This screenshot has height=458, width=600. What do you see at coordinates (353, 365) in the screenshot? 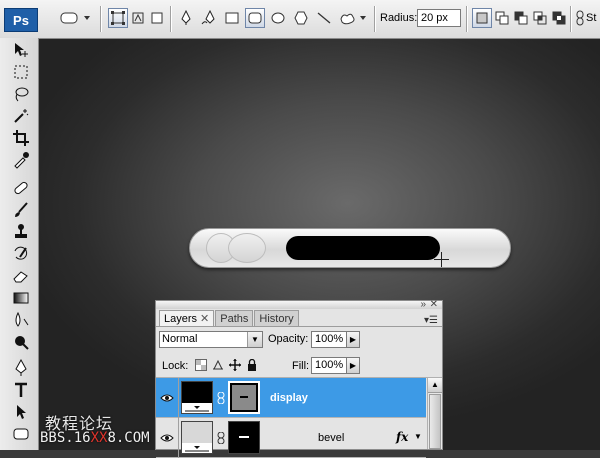
I see `fill-slider-button: ▶` at bounding box center [353, 365].